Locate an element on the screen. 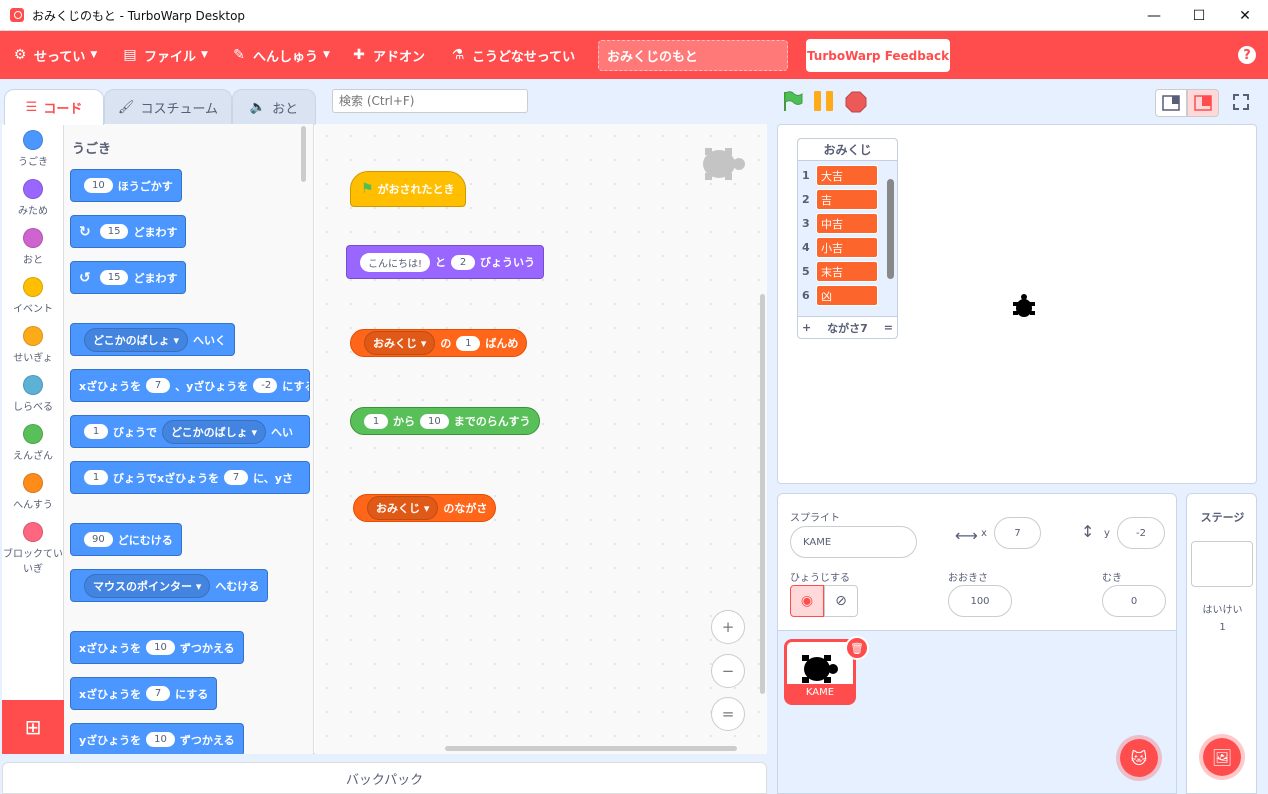  green-flag-button is located at coordinates (792, 101).